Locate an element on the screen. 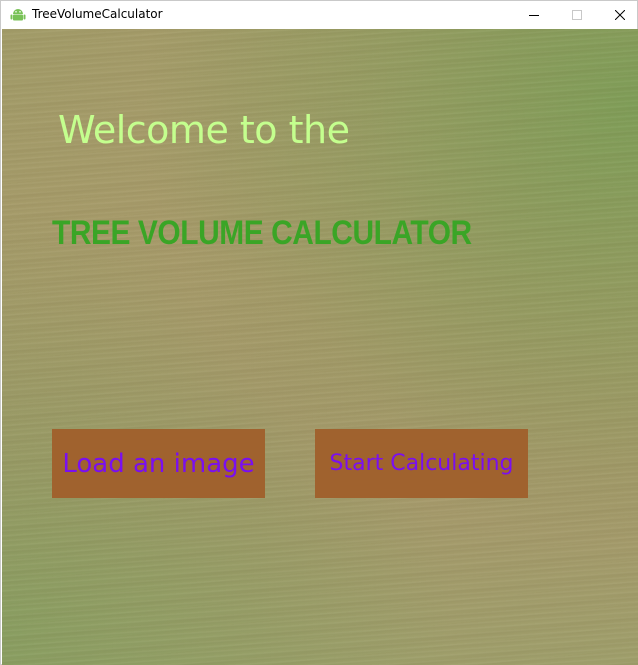 This screenshot has height=665, width=638. maximize-icon is located at coordinates (576, 14).